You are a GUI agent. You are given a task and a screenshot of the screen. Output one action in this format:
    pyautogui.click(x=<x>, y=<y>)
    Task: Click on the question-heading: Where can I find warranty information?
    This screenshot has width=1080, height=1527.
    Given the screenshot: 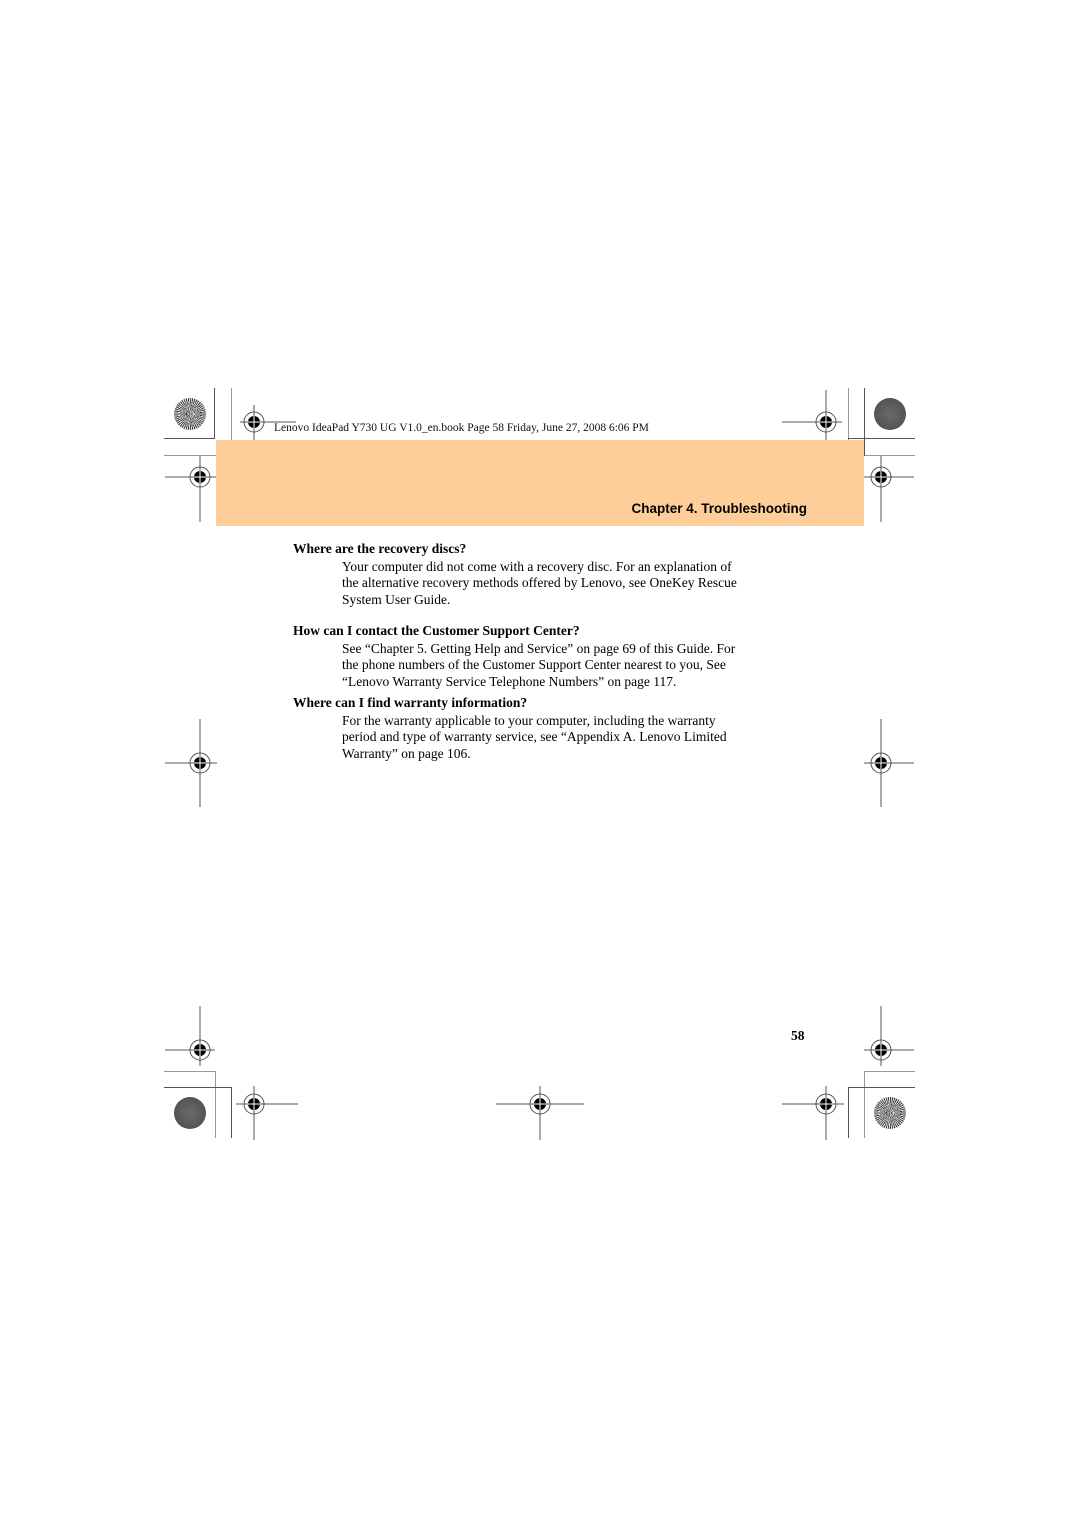 What is the action you would take?
    pyautogui.click(x=410, y=702)
    